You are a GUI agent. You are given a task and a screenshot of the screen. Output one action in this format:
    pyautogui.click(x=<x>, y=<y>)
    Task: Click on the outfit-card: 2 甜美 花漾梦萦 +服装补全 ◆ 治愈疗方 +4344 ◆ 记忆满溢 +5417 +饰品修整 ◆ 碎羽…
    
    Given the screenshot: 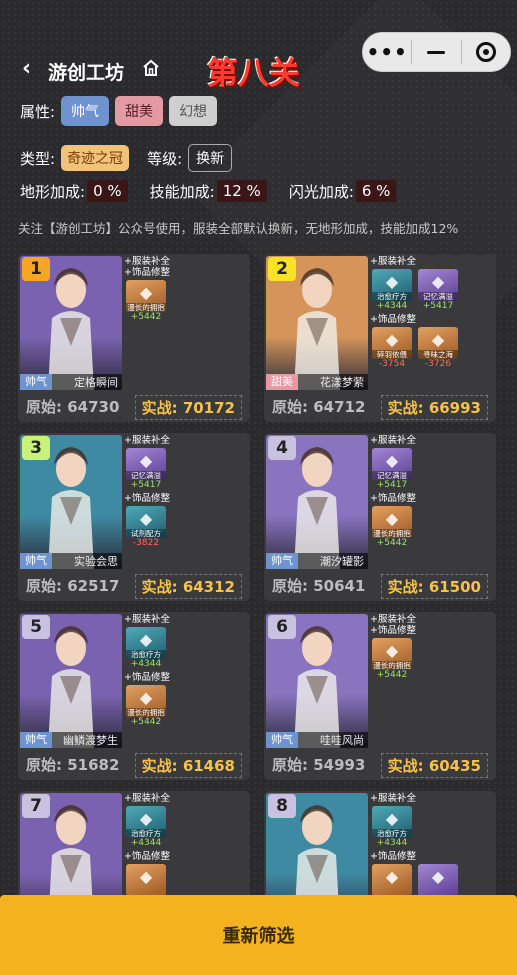 What is the action you would take?
    pyautogui.click(x=380, y=338)
    